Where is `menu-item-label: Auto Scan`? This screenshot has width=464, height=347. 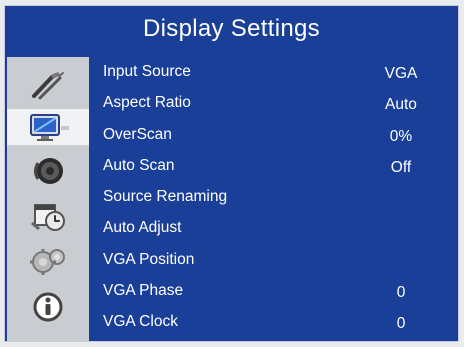 menu-item-label: Auto Scan is located at coordinates (139, 165).